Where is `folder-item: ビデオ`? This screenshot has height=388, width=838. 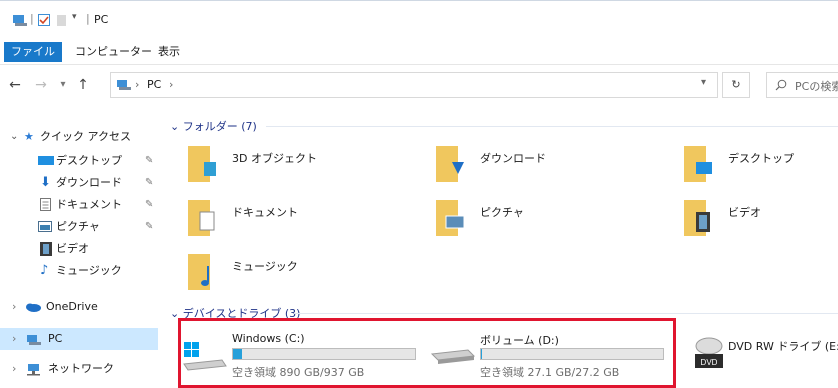
folder-item: ビデオ is located at coordinates (759, 220).